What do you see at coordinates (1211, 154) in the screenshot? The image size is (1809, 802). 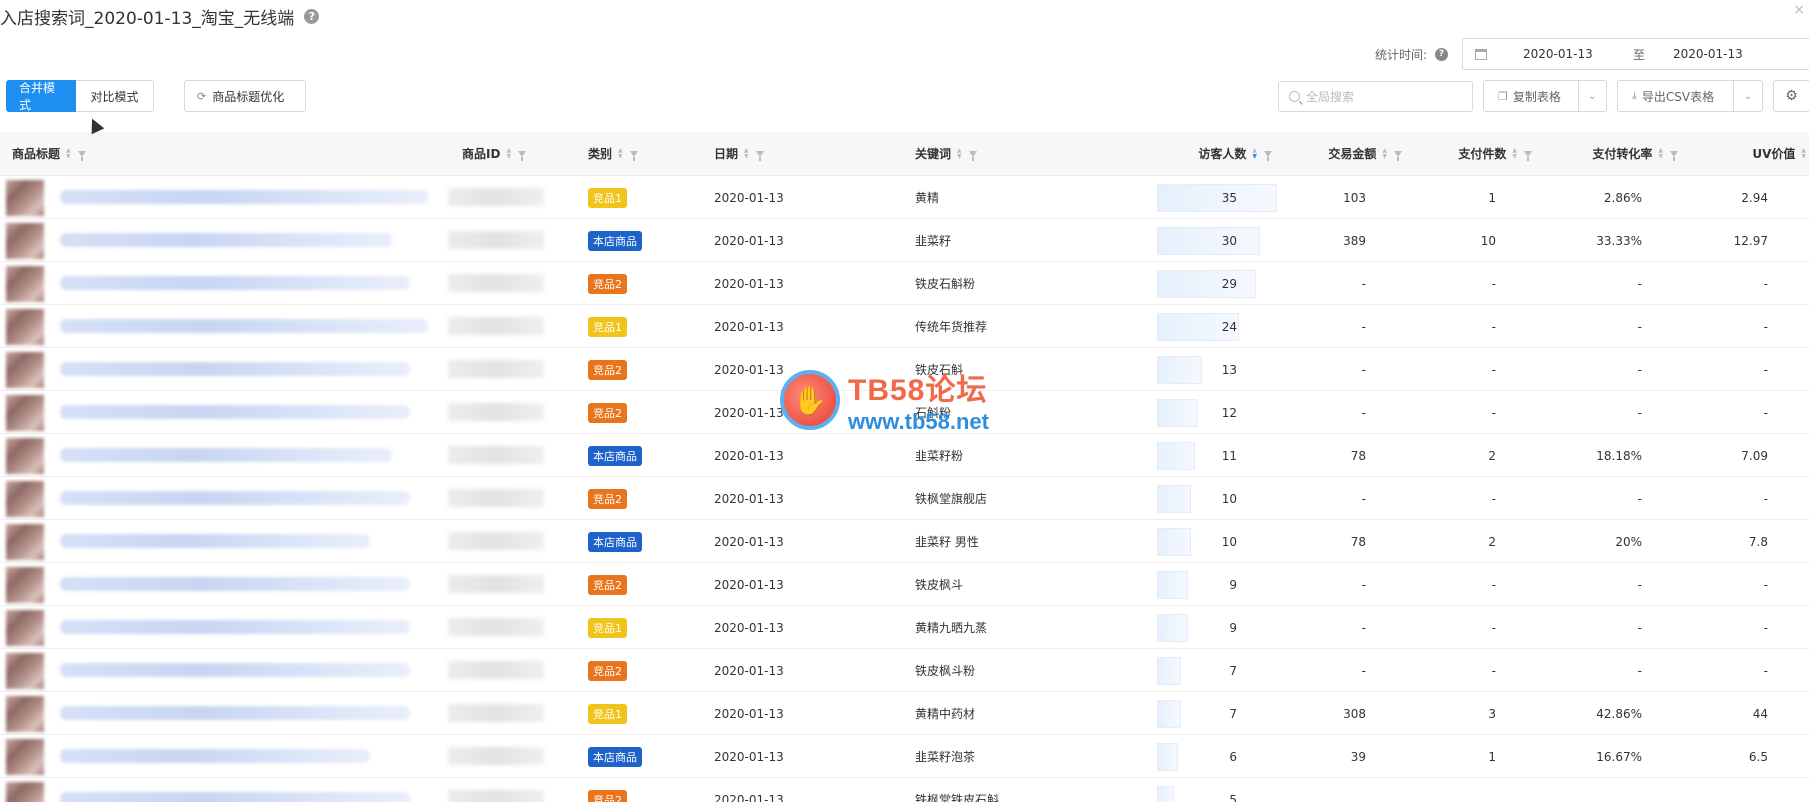 I see `col-visitors-header: 访客人数 ▲ ▼` at bounding box center [1211, 154].